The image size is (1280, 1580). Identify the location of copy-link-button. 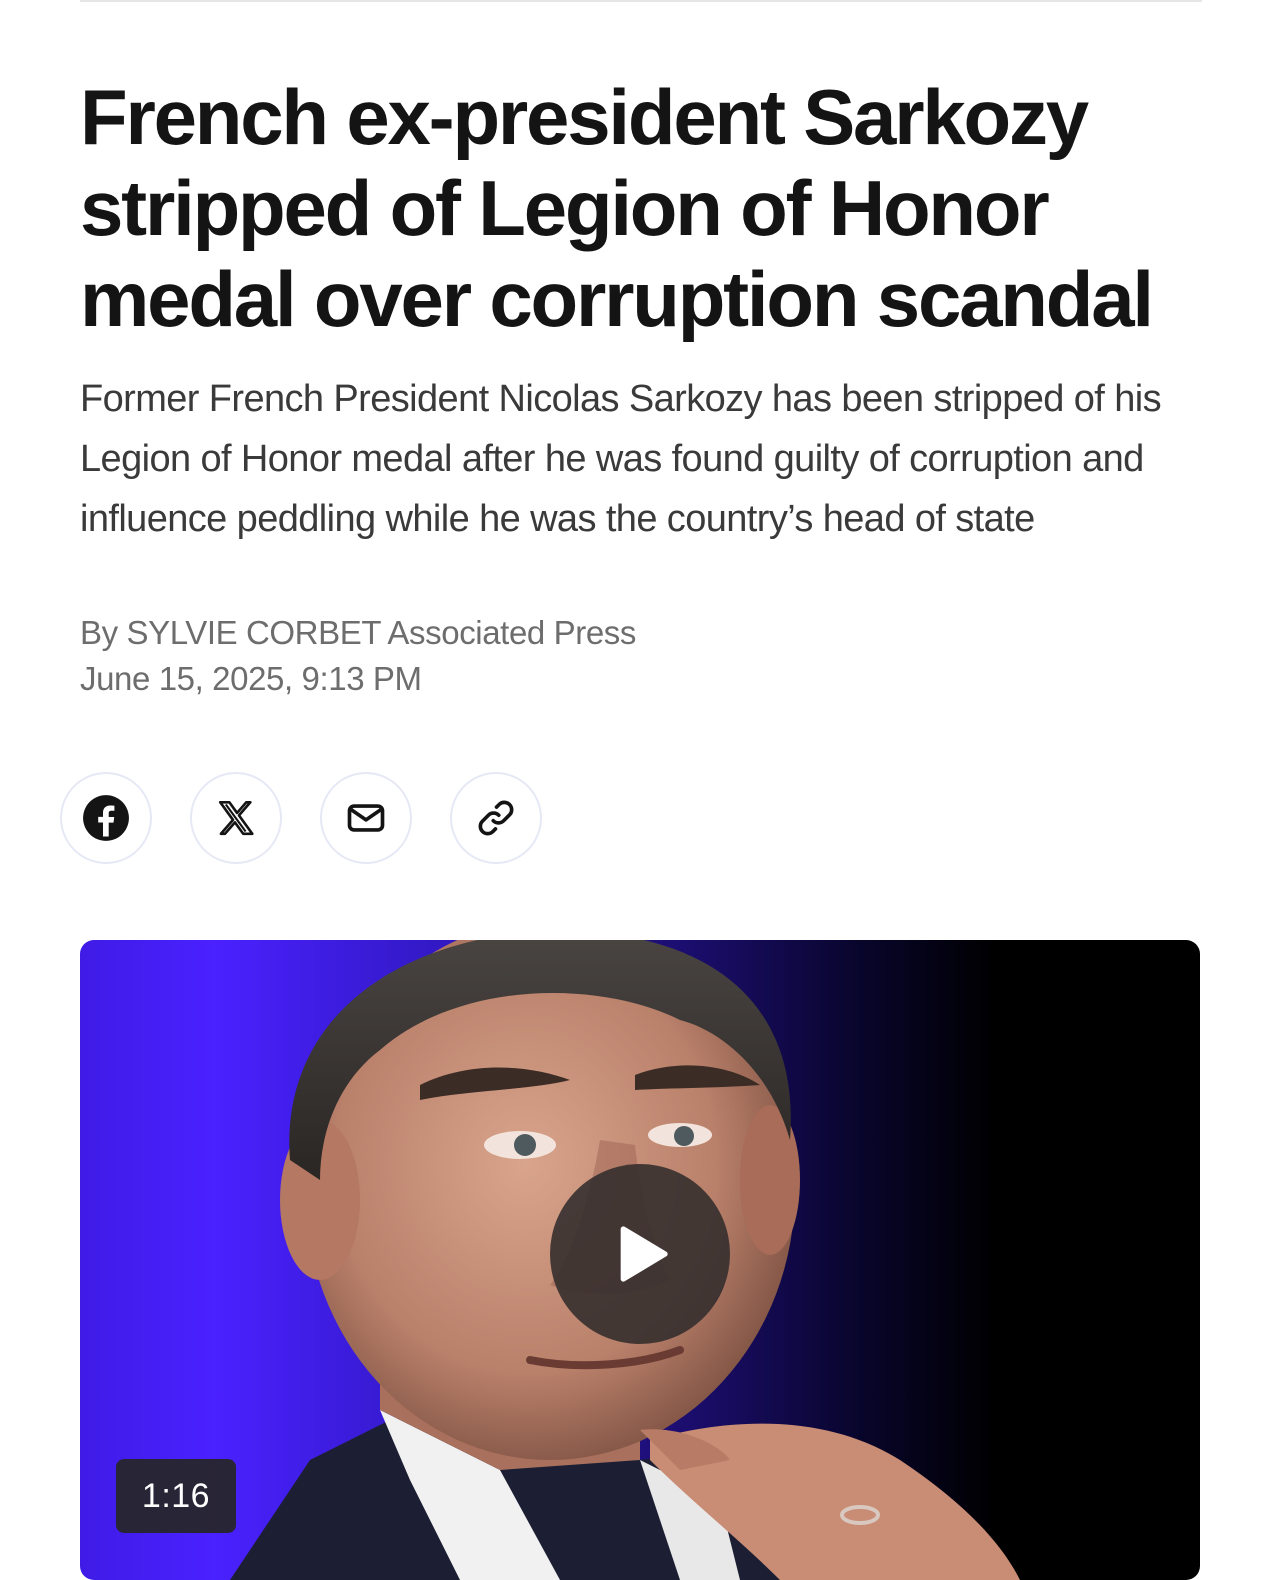
(496, 818).